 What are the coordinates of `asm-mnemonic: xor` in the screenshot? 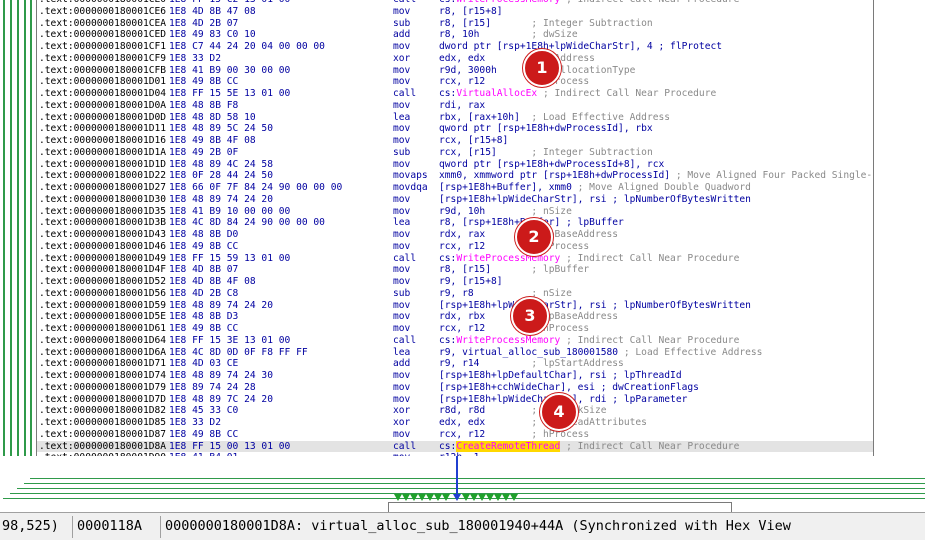 It's located at (402, 58).